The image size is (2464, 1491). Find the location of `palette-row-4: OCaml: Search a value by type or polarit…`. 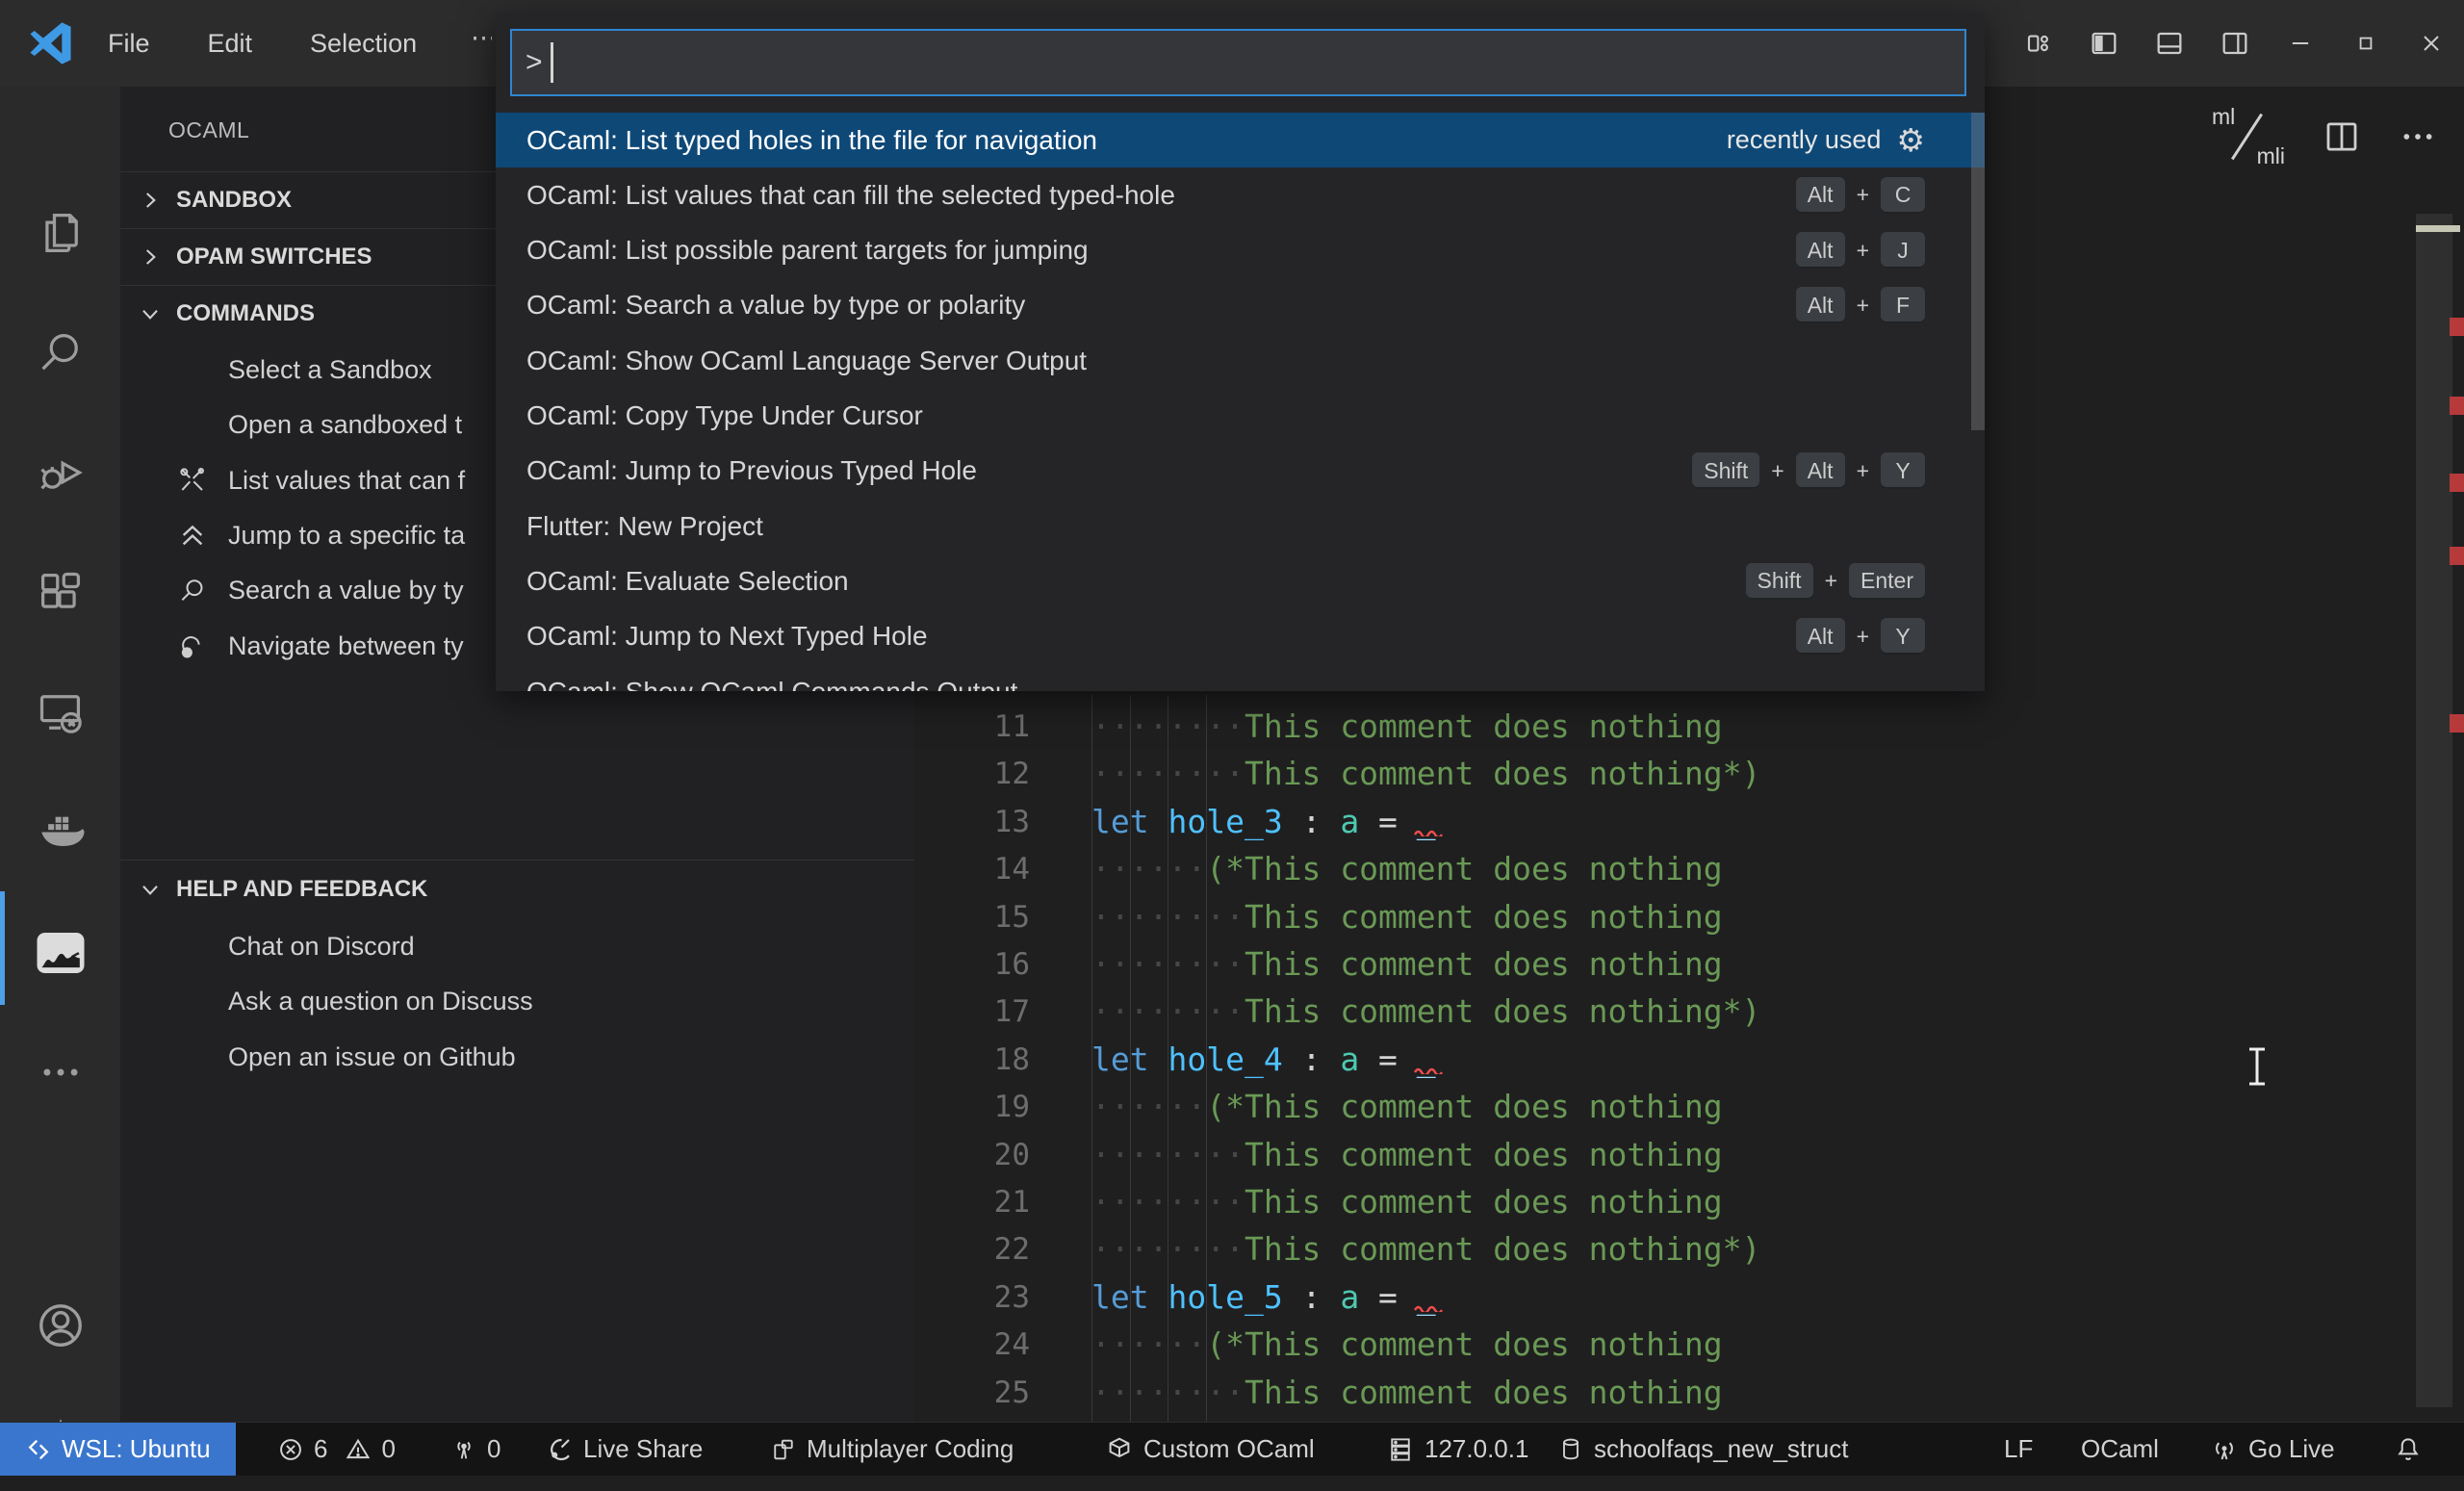

palette-row-4: OCaml: Search a value by type or polarit… is located at coordinates (1240, 305).